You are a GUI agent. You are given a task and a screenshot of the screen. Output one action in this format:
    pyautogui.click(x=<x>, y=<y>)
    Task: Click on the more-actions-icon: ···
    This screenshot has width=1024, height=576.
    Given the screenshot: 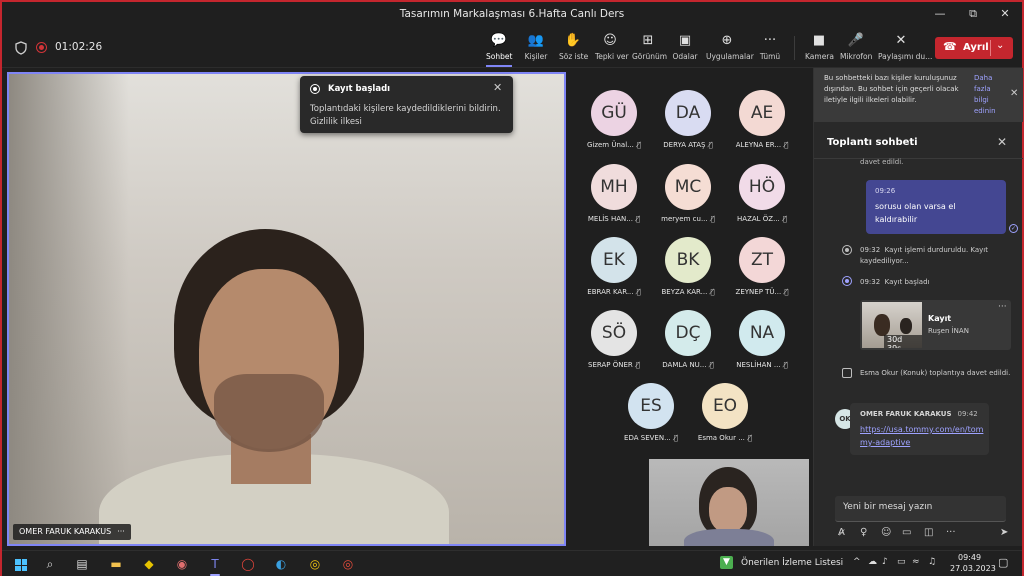 What is the action you would take?
    pyautogui.click(x=951, y=532)
    